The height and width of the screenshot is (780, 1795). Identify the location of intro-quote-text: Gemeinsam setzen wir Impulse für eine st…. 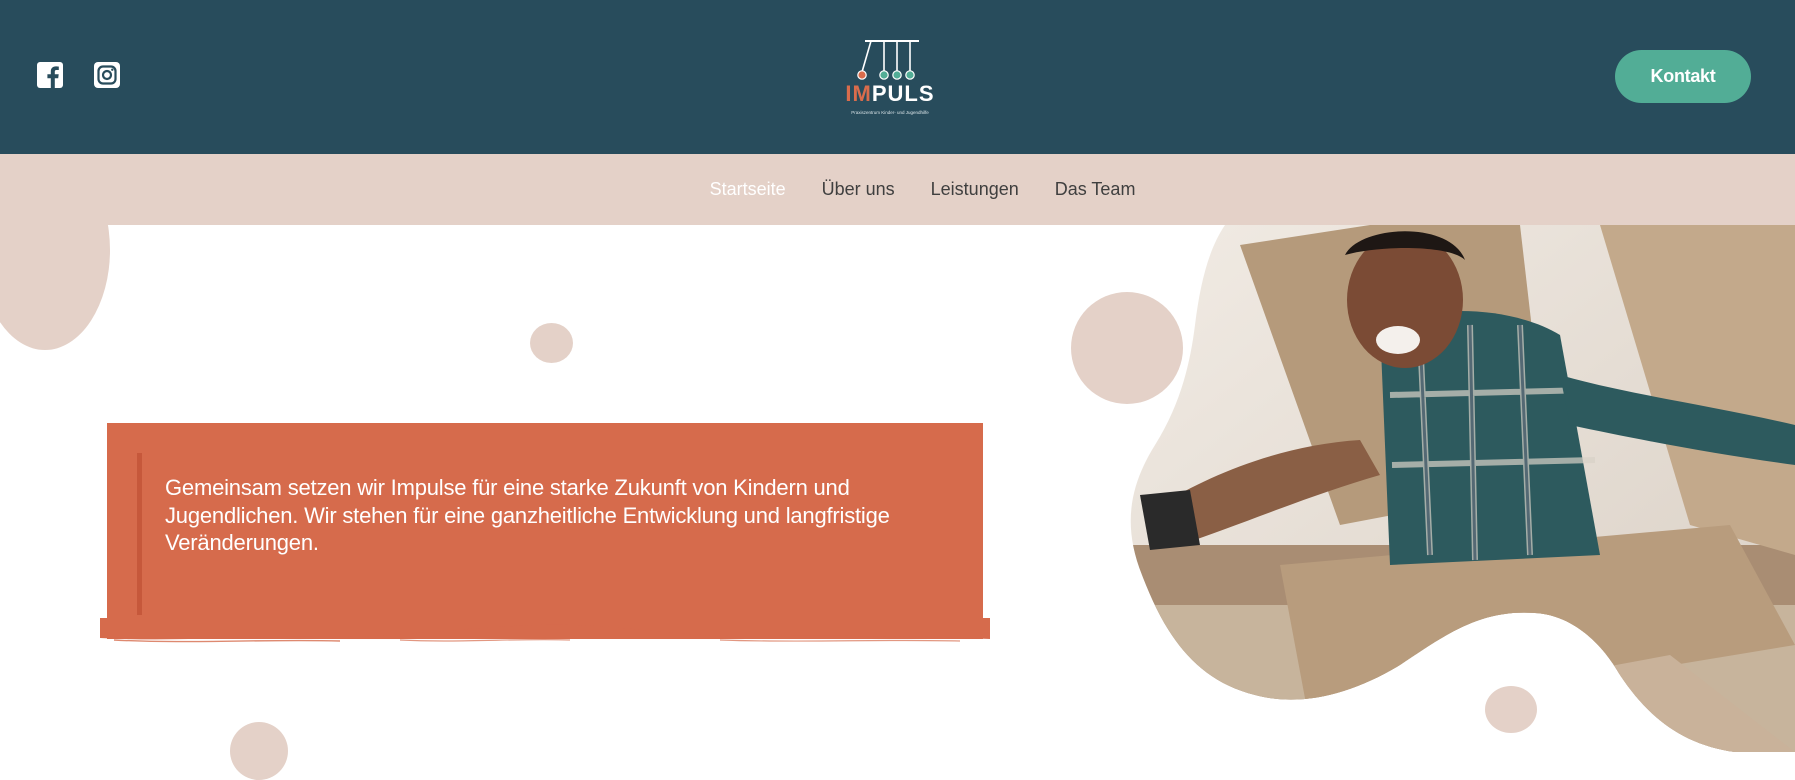
(527, 515).